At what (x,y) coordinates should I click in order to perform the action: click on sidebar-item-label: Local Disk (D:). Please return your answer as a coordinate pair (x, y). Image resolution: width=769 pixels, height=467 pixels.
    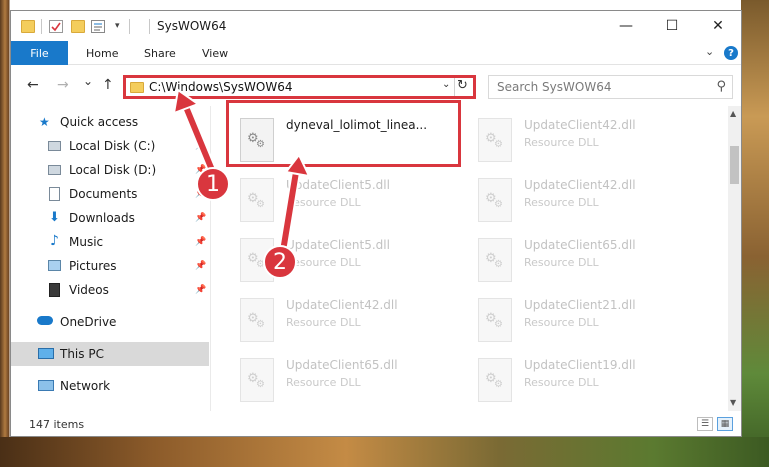
    Looking at the image, I should click on (113, 170).